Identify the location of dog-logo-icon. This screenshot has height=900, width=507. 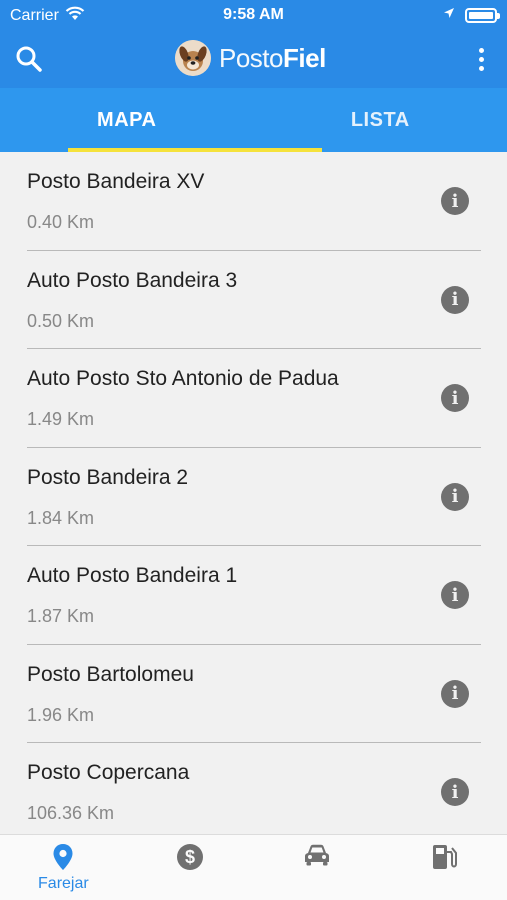
(193, 58).